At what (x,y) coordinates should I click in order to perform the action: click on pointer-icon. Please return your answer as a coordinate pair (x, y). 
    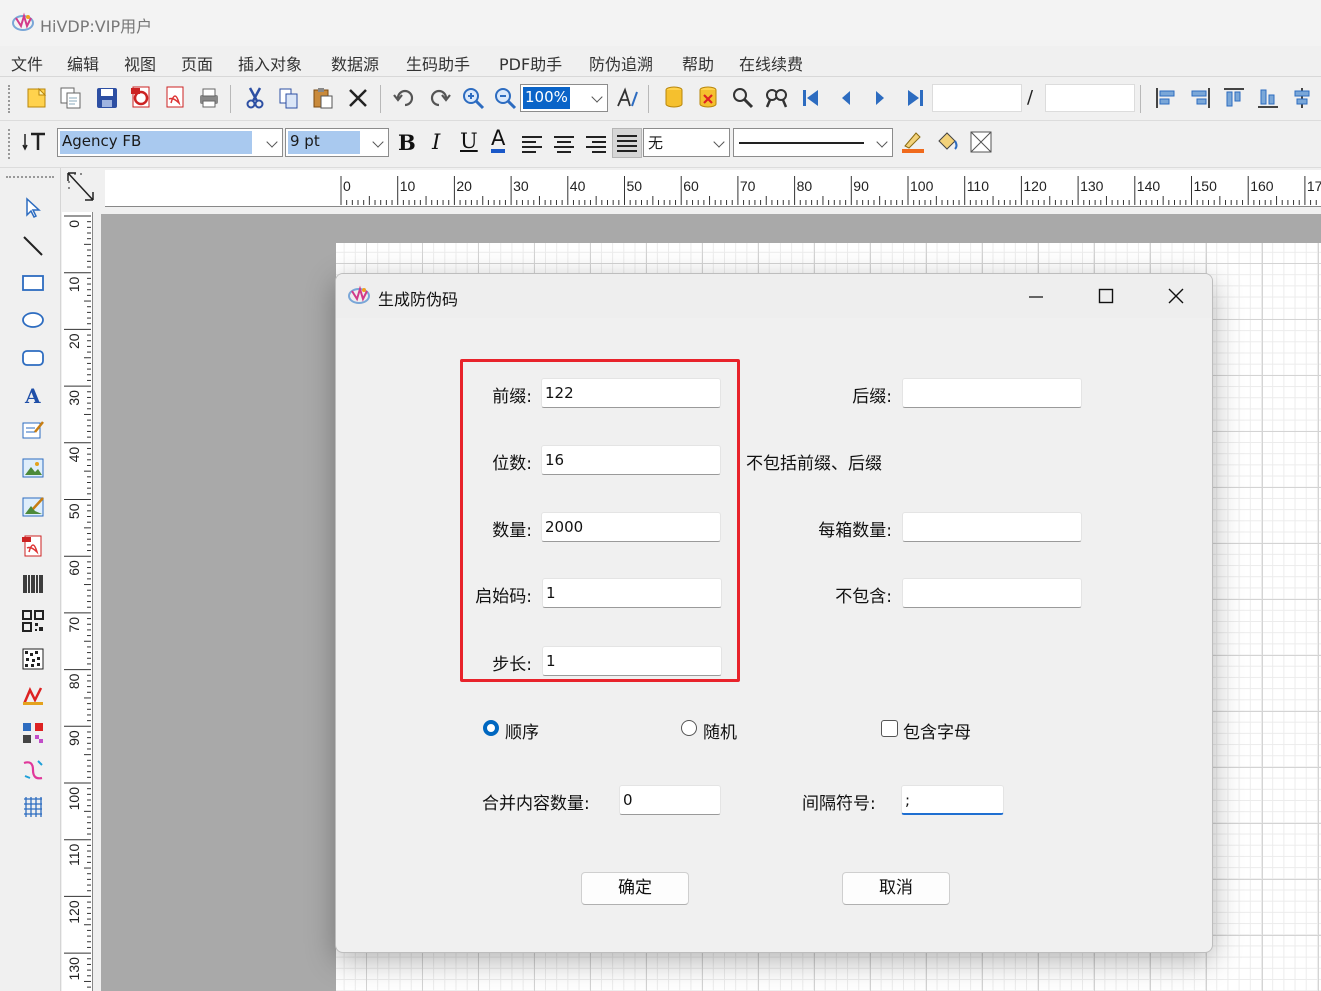
    Looking at the image, I should click on (33, 208).